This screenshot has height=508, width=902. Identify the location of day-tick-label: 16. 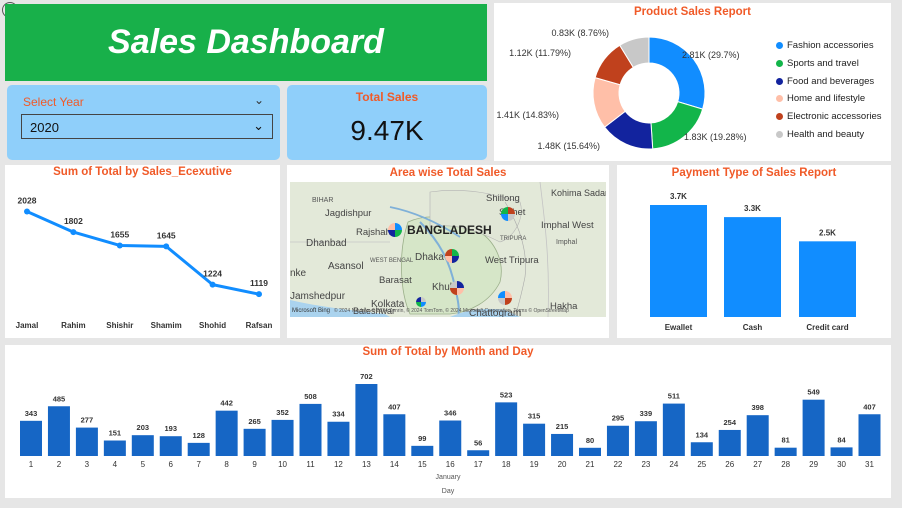
(450, 464).